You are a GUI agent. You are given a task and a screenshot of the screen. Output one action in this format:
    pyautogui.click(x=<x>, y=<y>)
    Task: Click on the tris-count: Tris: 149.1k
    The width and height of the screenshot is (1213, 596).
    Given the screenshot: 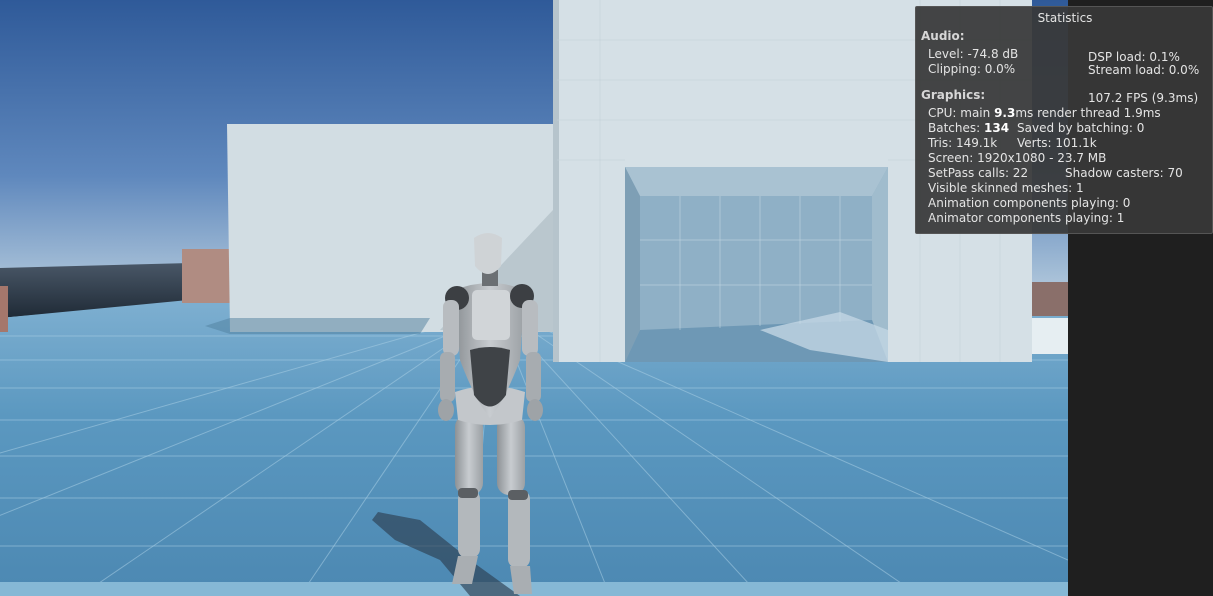 What is the action you would take?
    pyautogui.click(x=963, y=143)
    